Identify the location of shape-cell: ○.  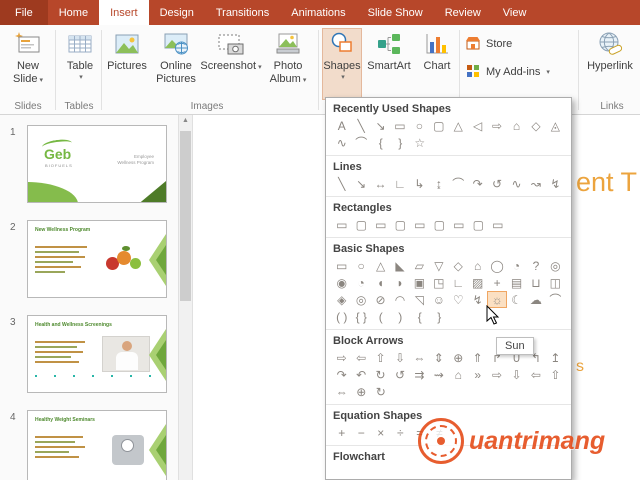
(419, 125).